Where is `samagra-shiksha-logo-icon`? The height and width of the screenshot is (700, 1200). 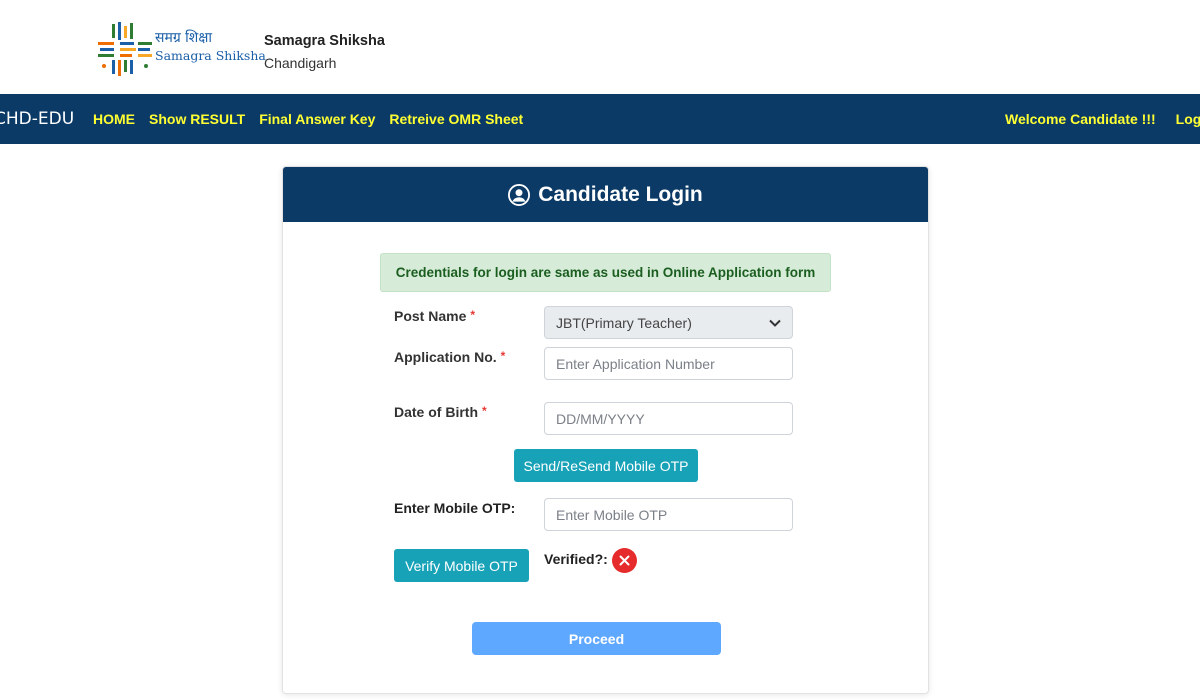
samagra-shiksha-logo-icon is located at coordinates (125, 49).